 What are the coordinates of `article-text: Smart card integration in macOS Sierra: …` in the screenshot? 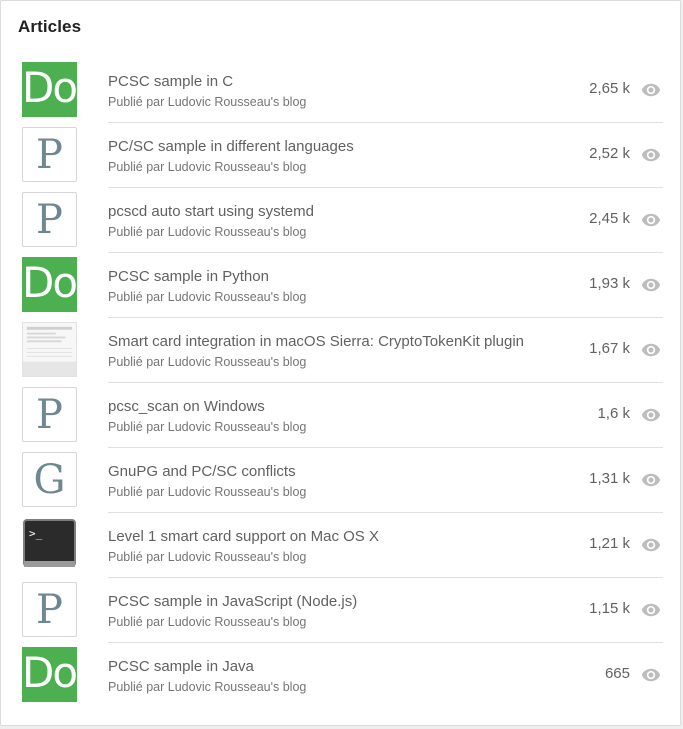 It's located at (343, 352).